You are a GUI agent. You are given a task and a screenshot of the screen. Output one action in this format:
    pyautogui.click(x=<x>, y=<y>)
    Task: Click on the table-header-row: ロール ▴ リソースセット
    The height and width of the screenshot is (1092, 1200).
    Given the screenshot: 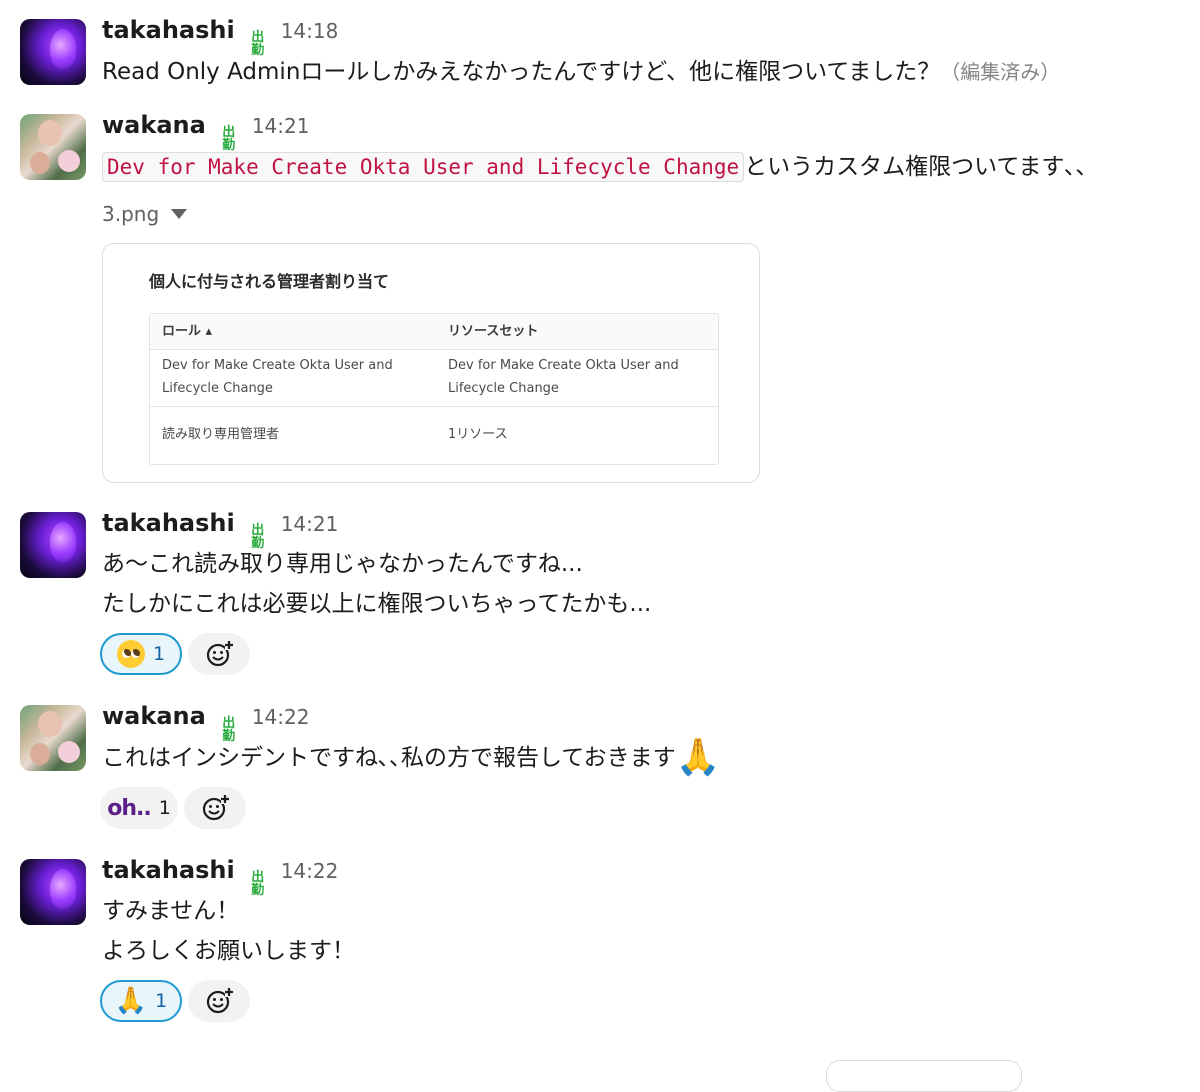 What is the action you would take?
    pyautogui.click(x=434, y=332)
    